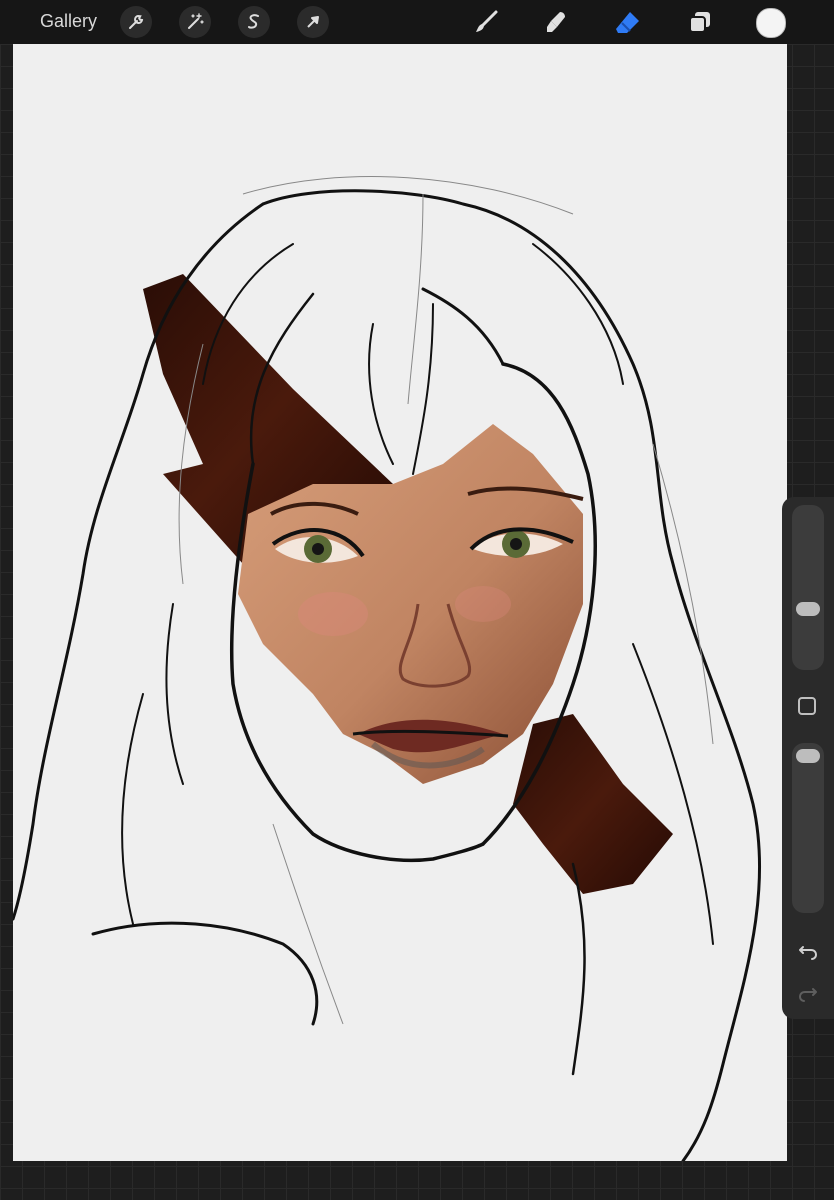 The image size is (834, 1200). I want to click on arrow-cursor-icon, so click(313, 22).